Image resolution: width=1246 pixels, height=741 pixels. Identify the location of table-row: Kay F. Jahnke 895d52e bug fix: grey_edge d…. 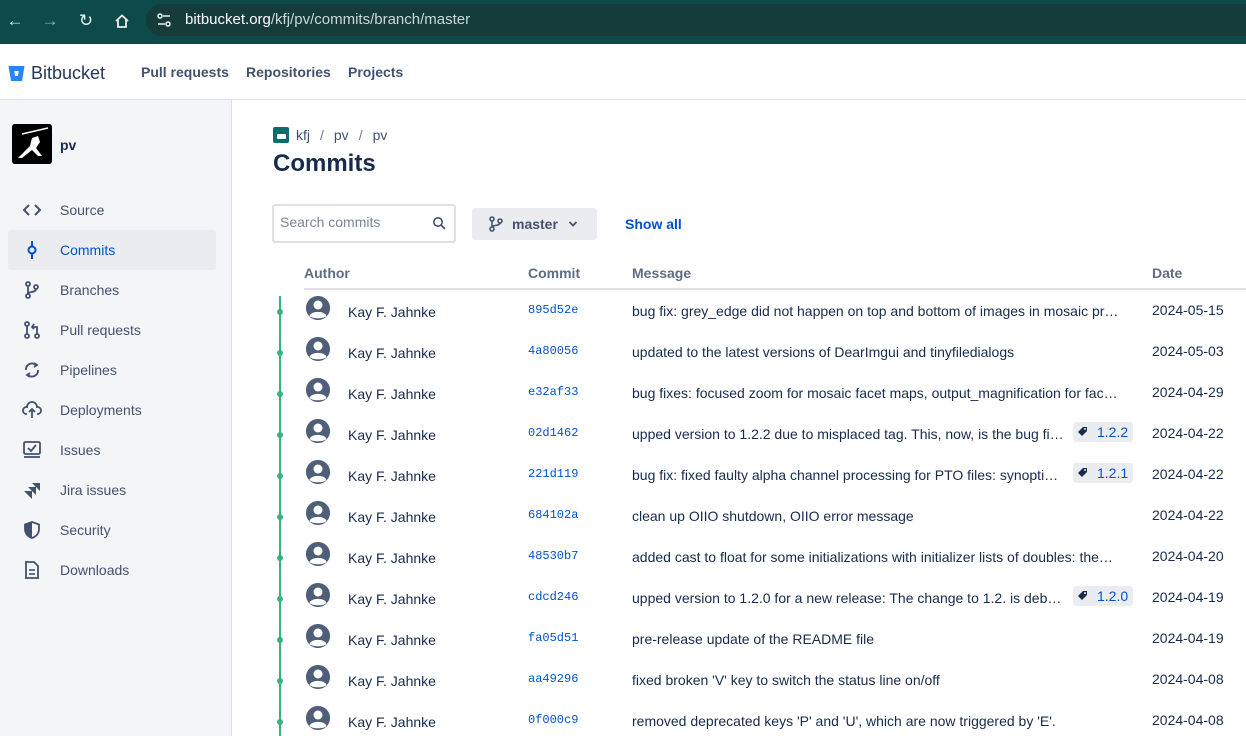
(759, 310).